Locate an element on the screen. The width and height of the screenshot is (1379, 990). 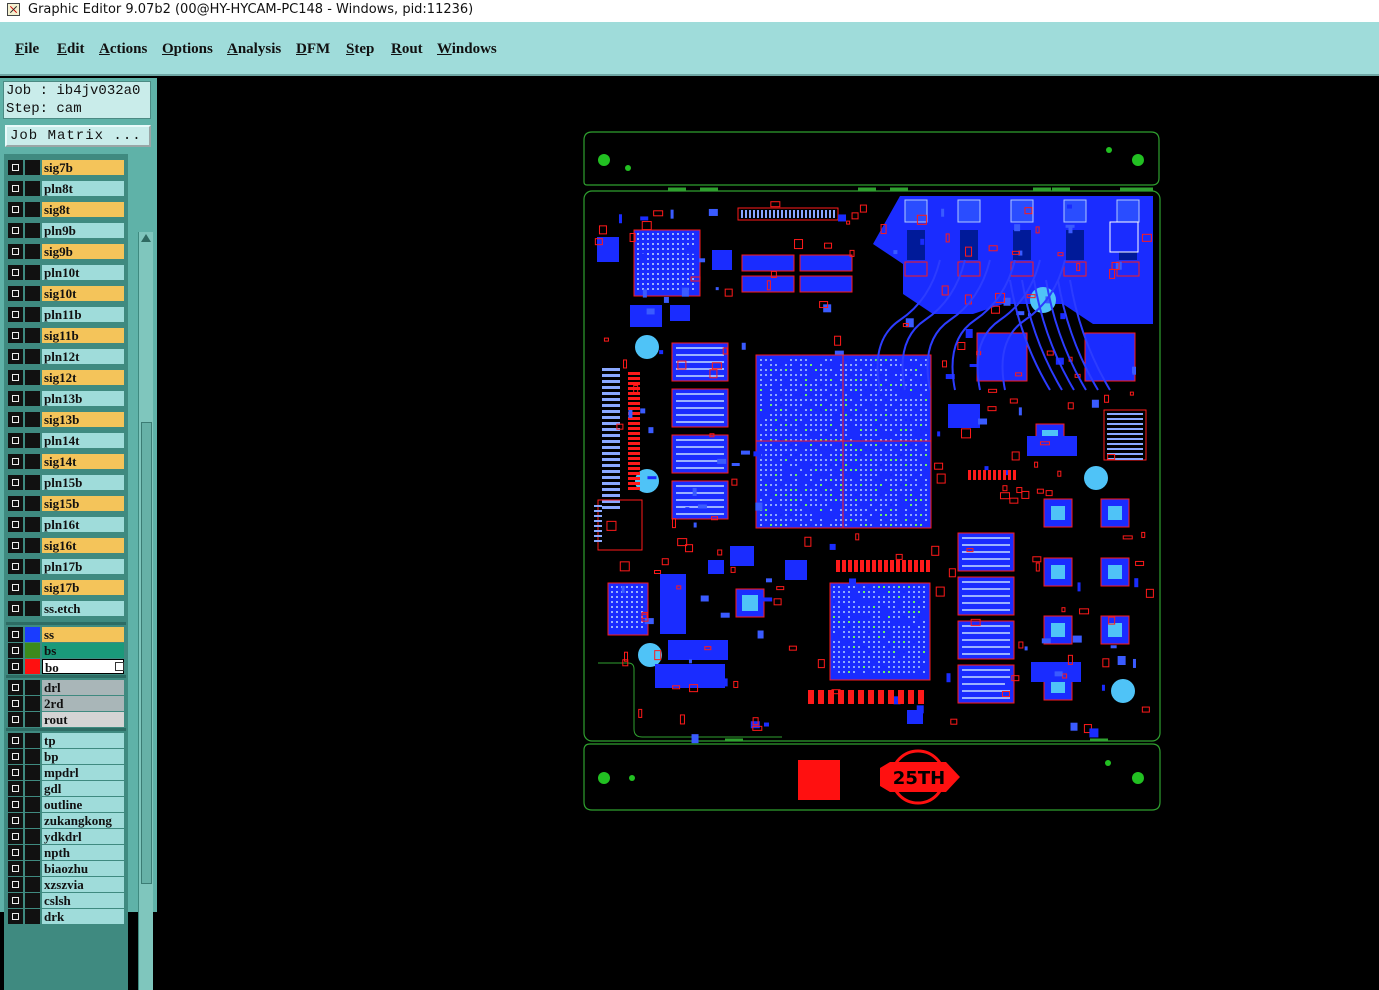
scrollbar-thumb is located at coordinates (146, 653).